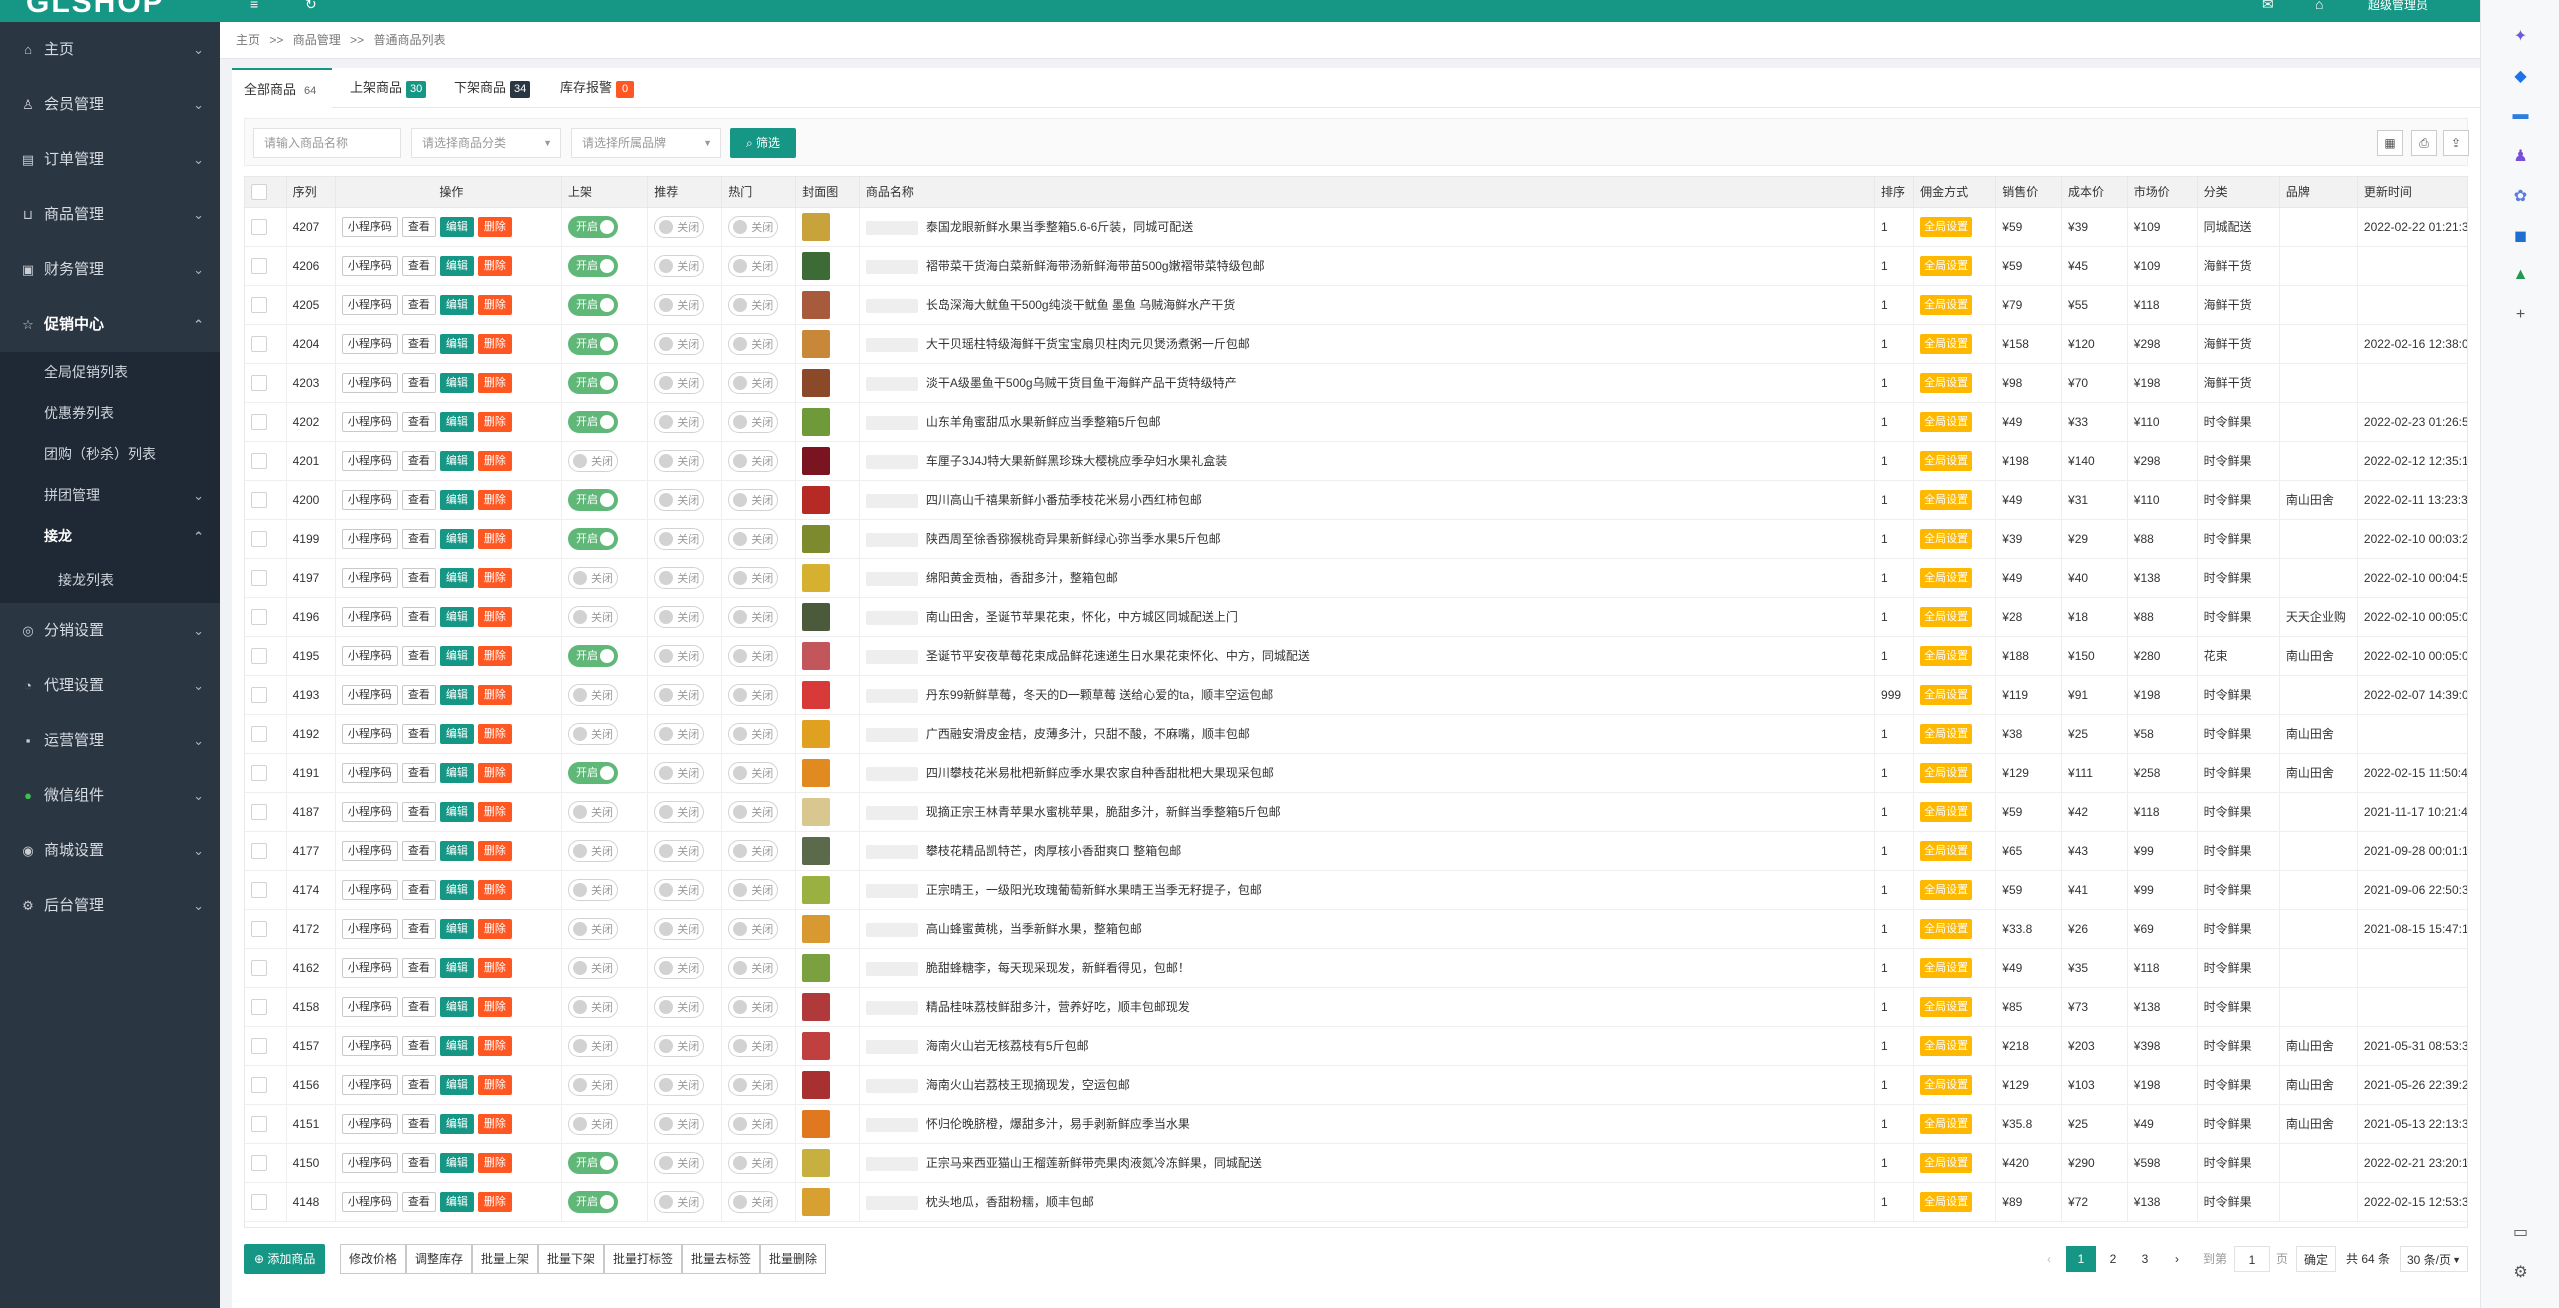  I want to click on market-price-cell: ¥99, so click(2162, 890).